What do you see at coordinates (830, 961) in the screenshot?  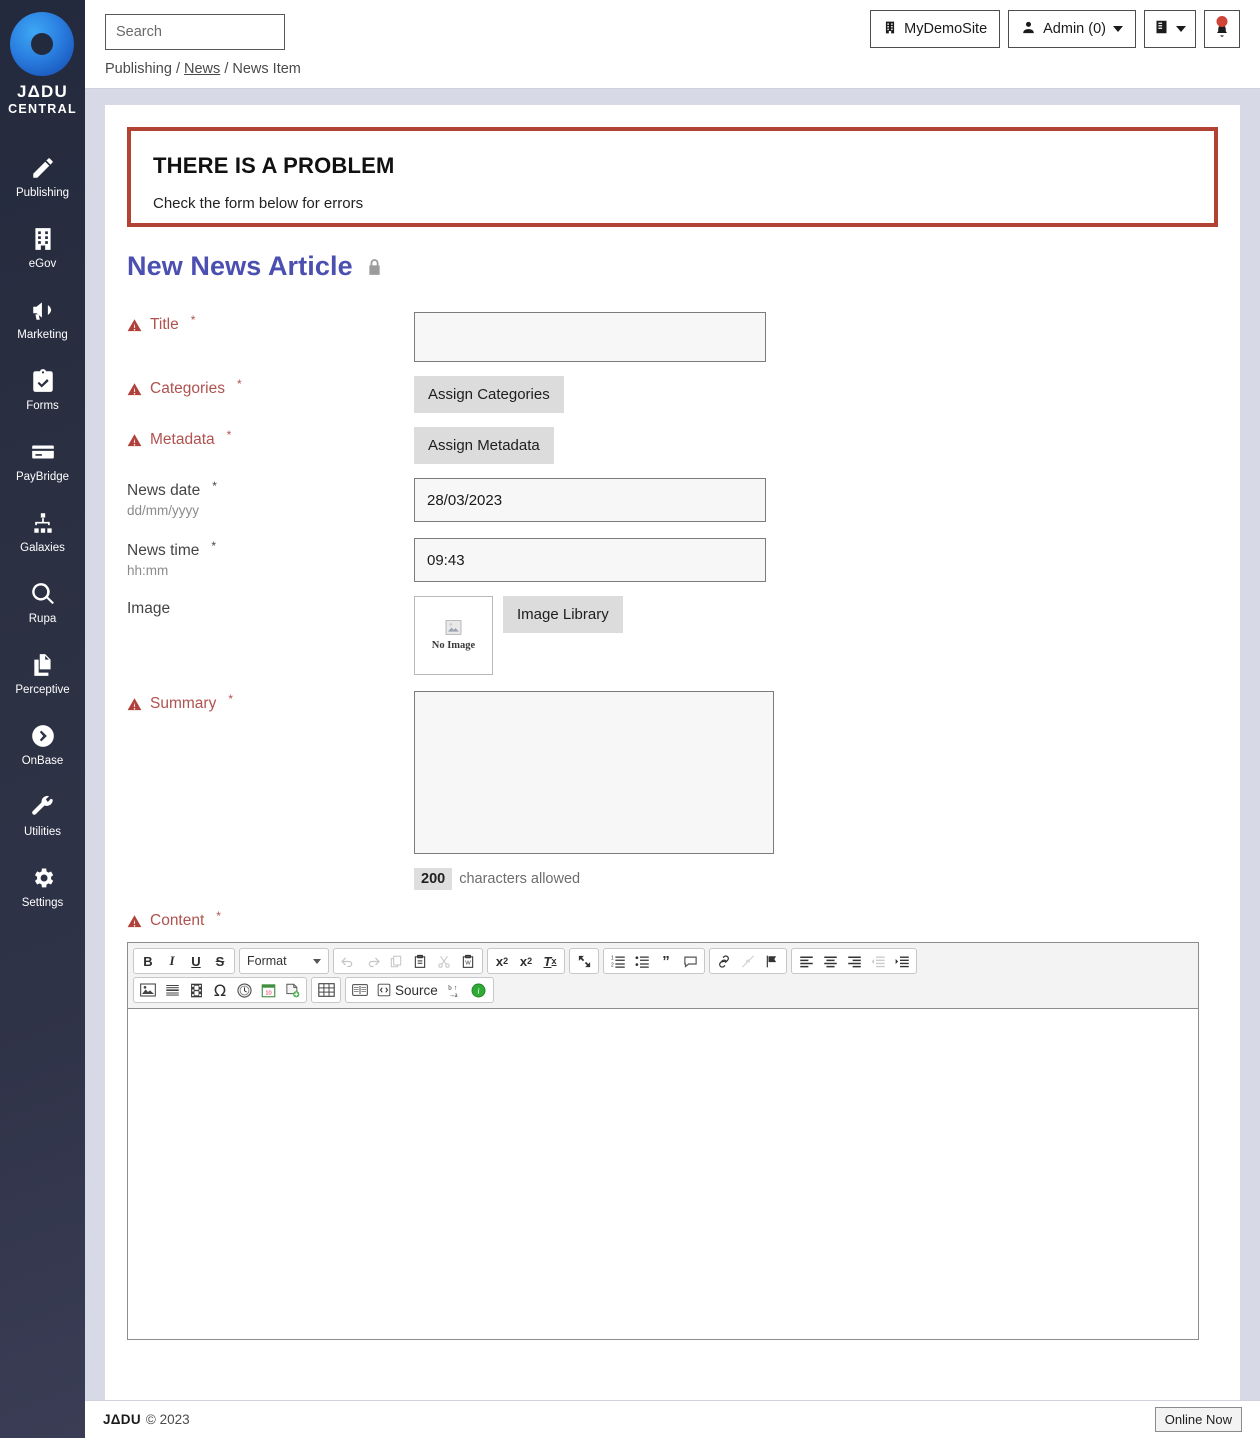 I see `align-center-icon` at bounding box center [830, 961].